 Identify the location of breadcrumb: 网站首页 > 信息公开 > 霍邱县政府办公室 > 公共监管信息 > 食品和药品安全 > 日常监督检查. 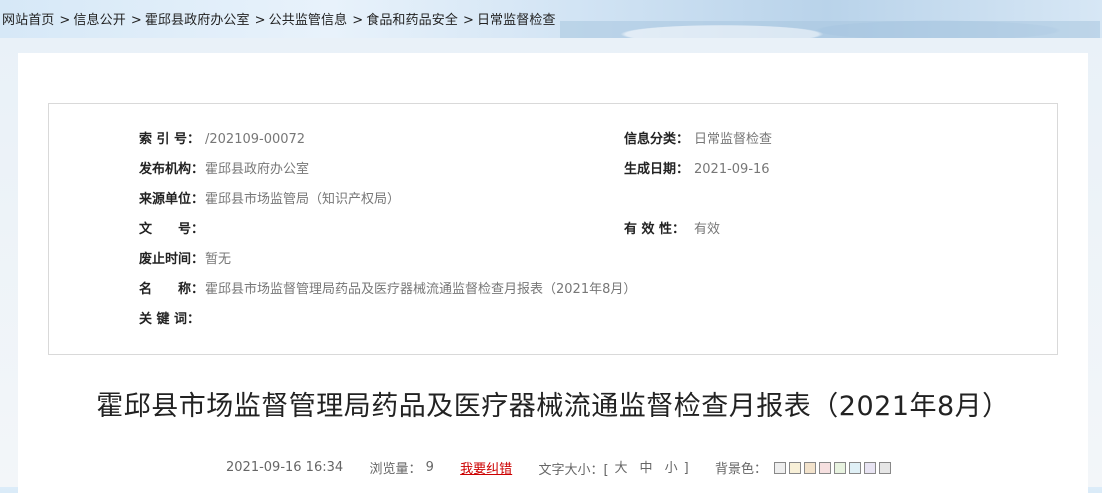
(279, 18).